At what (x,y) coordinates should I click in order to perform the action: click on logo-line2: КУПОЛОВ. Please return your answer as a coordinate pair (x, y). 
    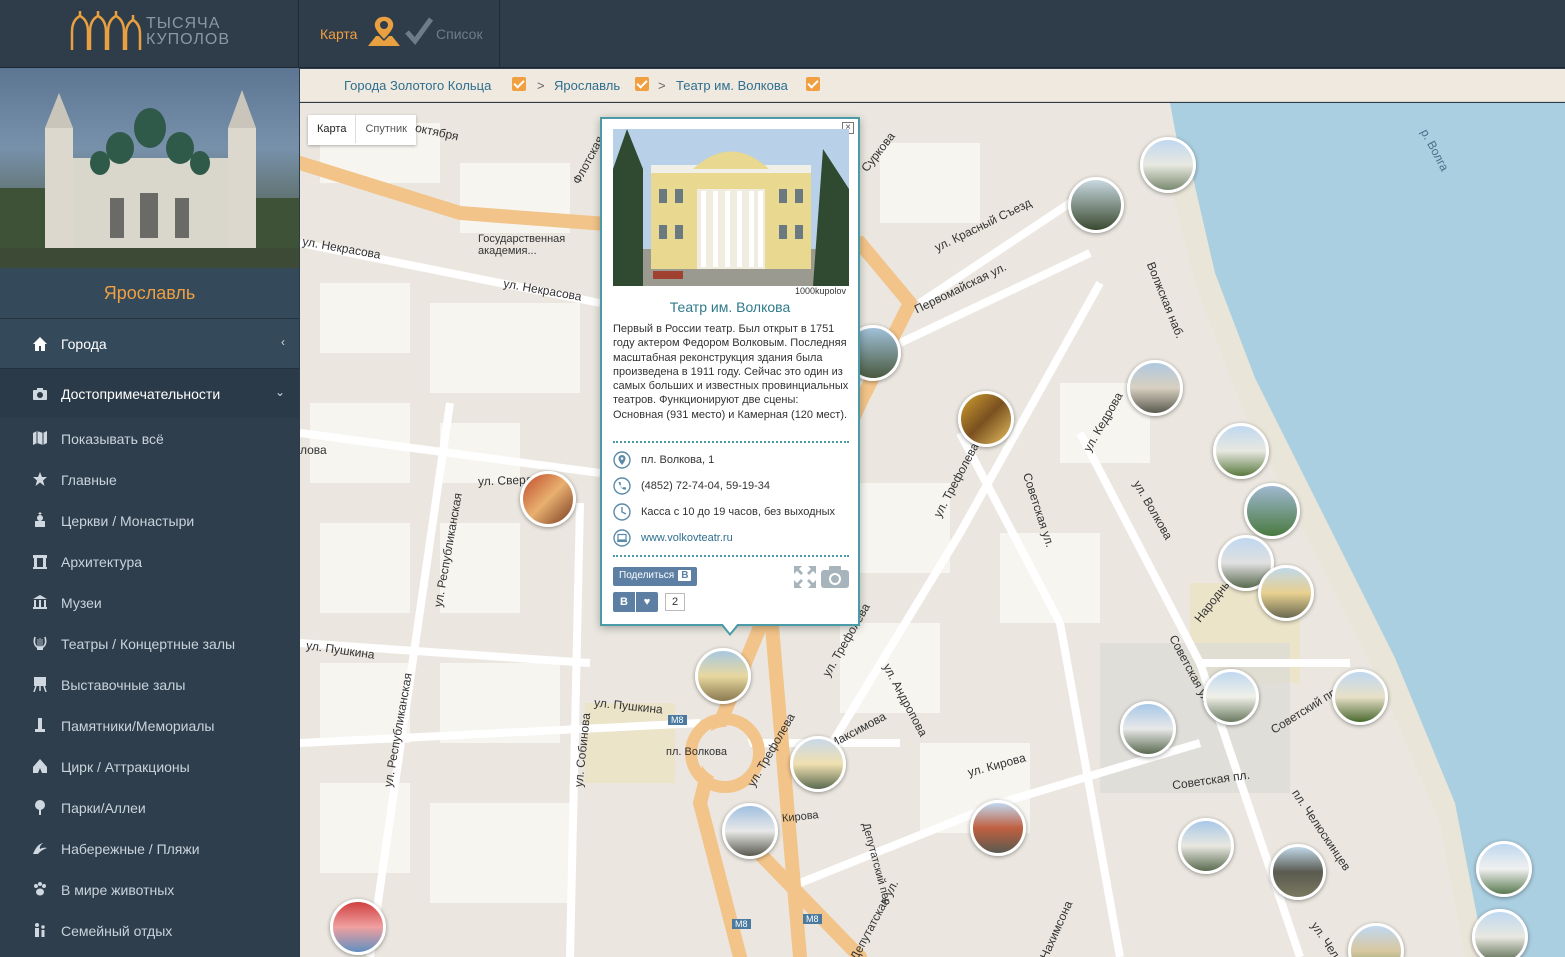
    Looking at the image, I should click on (188, 39).